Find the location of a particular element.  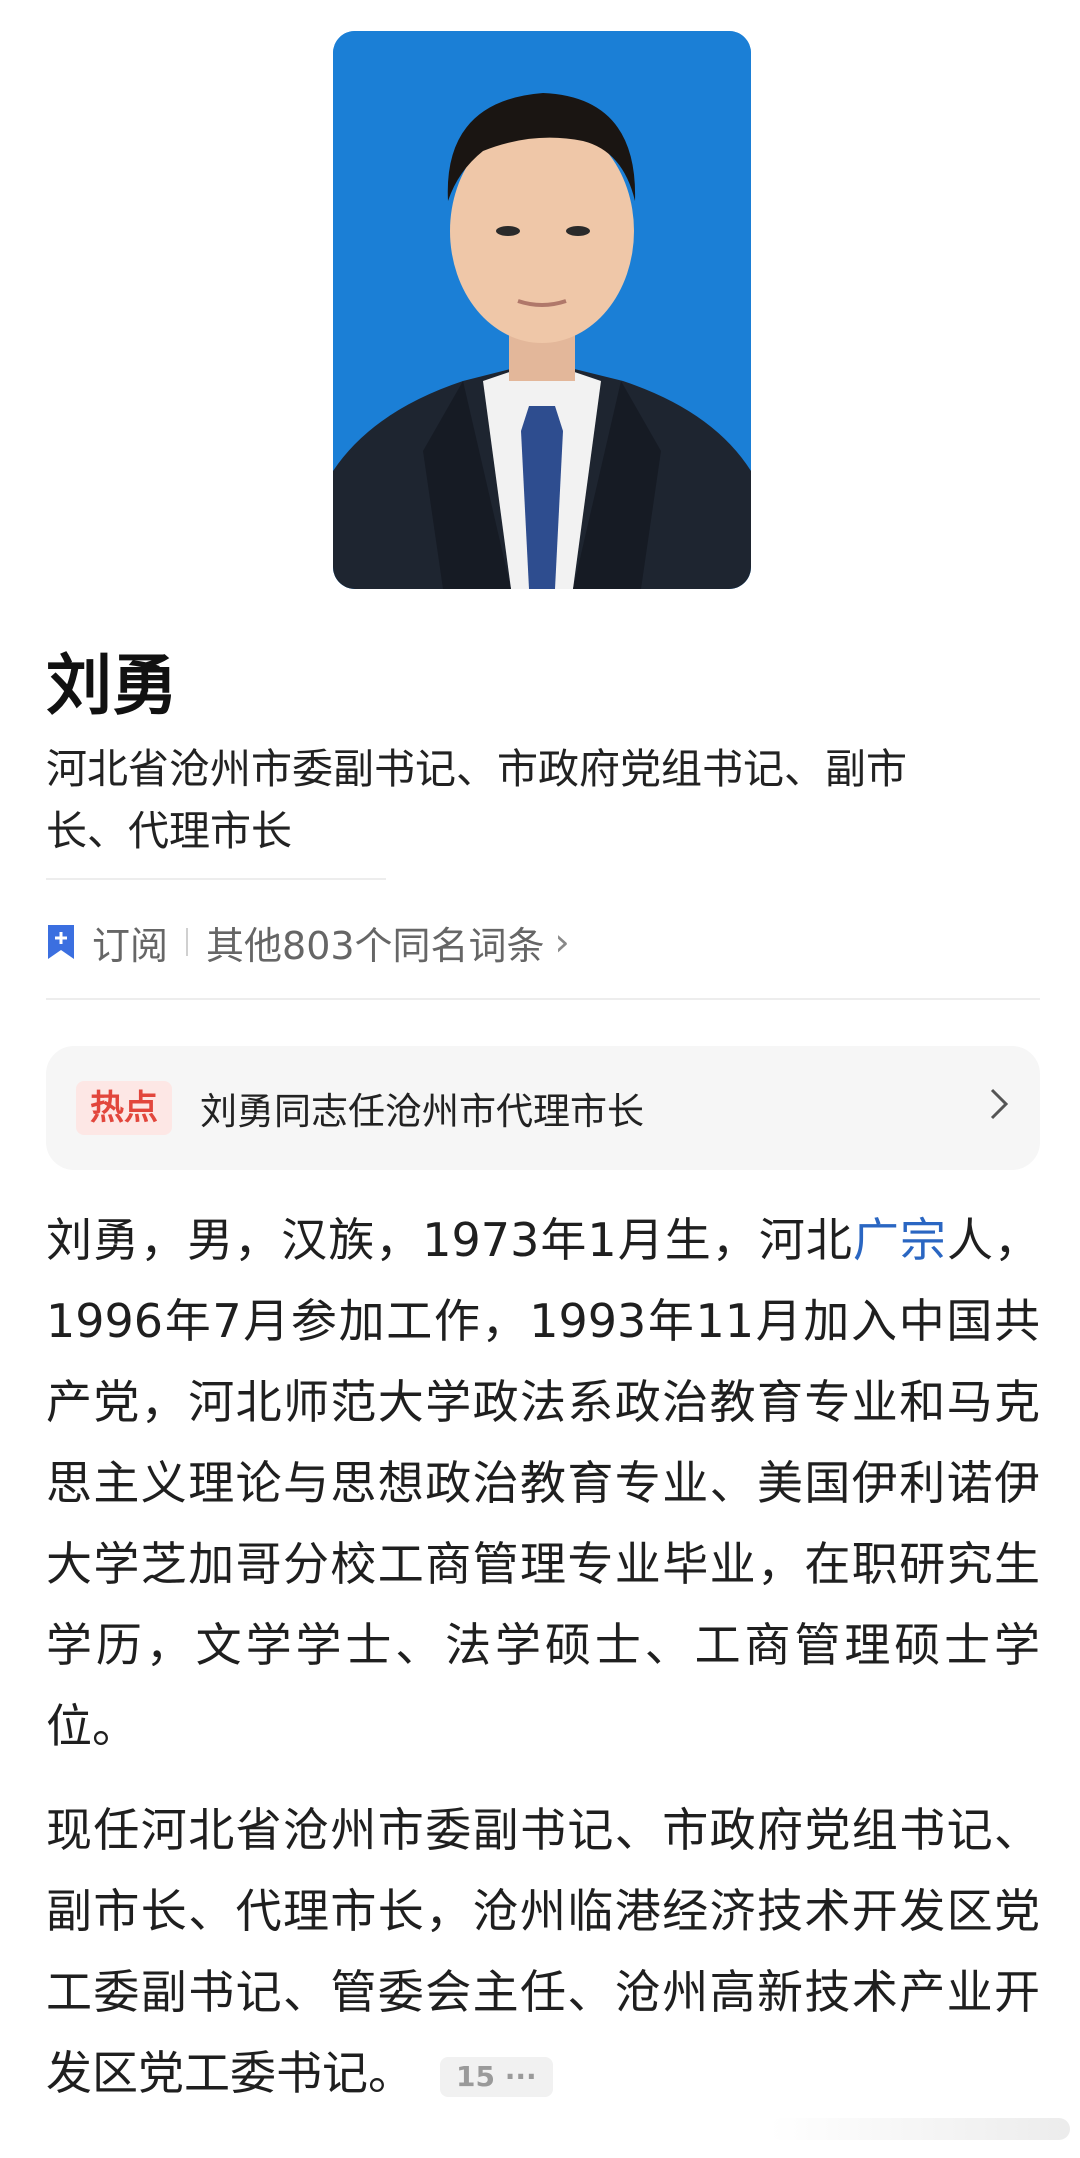

chevron-right-icon is located at coordinates (999, 1104).